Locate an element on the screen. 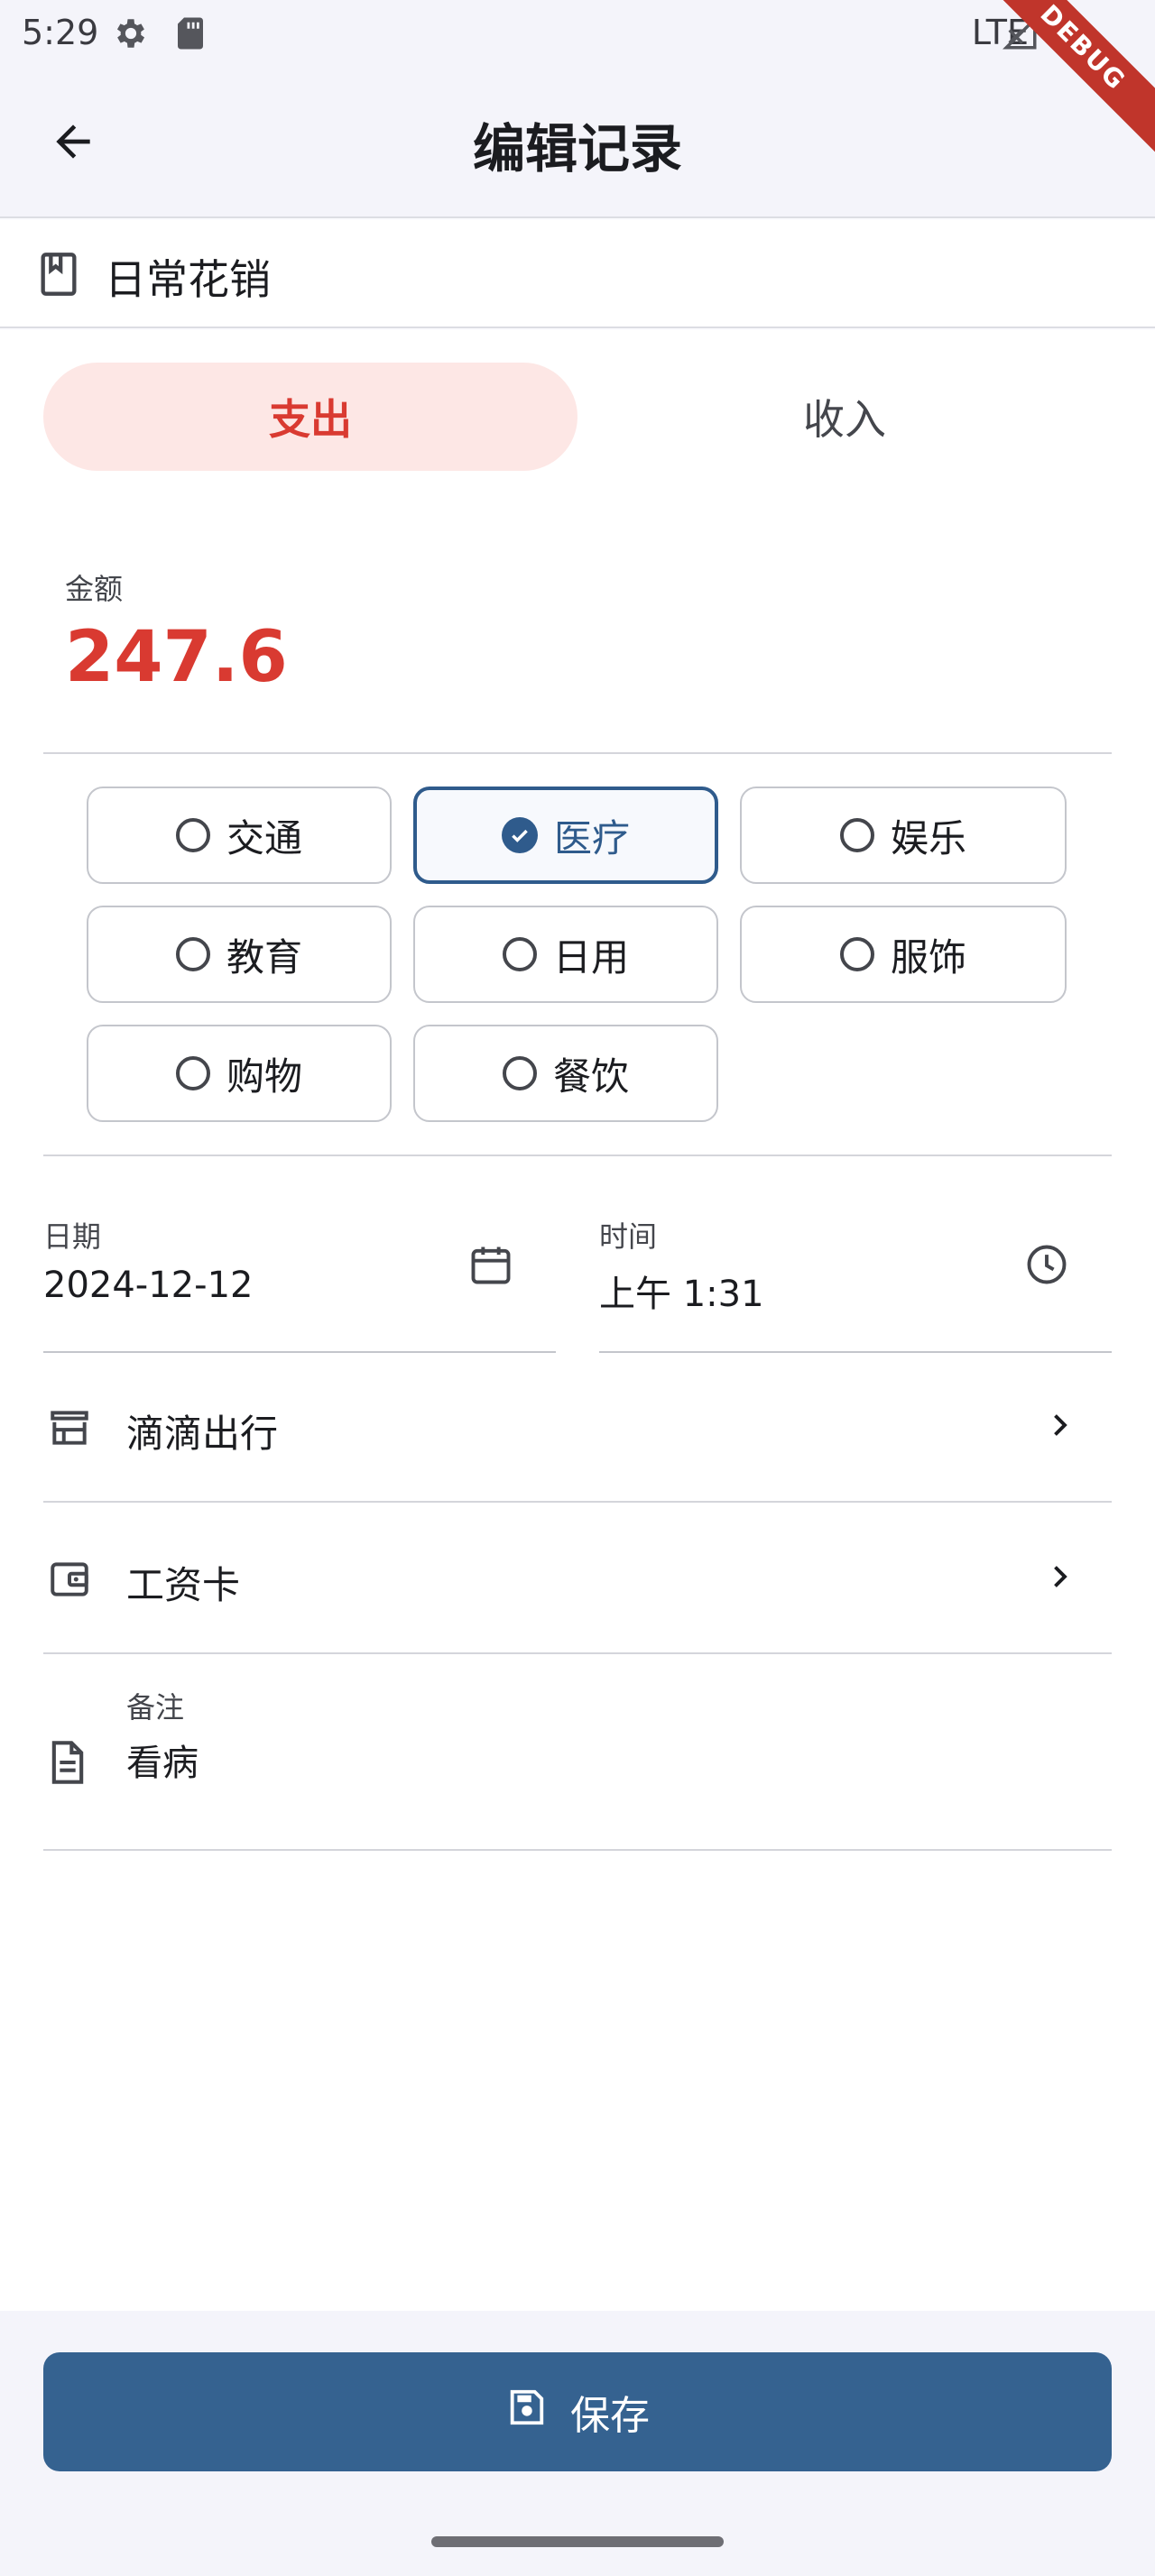 Image resolution: width=1155 pixels, height=2576 pixels. category-chip-medical: 医疗 is located at coordinates (565, 835).